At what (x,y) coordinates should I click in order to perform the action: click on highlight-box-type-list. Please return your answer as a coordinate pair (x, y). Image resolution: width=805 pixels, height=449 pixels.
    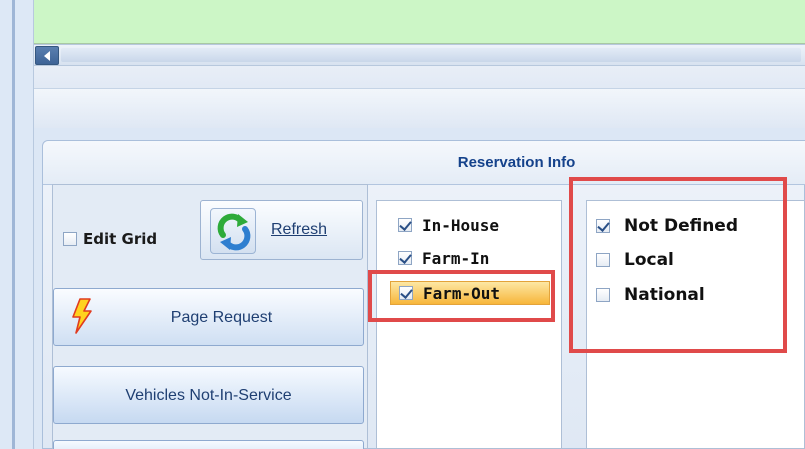
    Looking at the image, I should click on (678, 265).